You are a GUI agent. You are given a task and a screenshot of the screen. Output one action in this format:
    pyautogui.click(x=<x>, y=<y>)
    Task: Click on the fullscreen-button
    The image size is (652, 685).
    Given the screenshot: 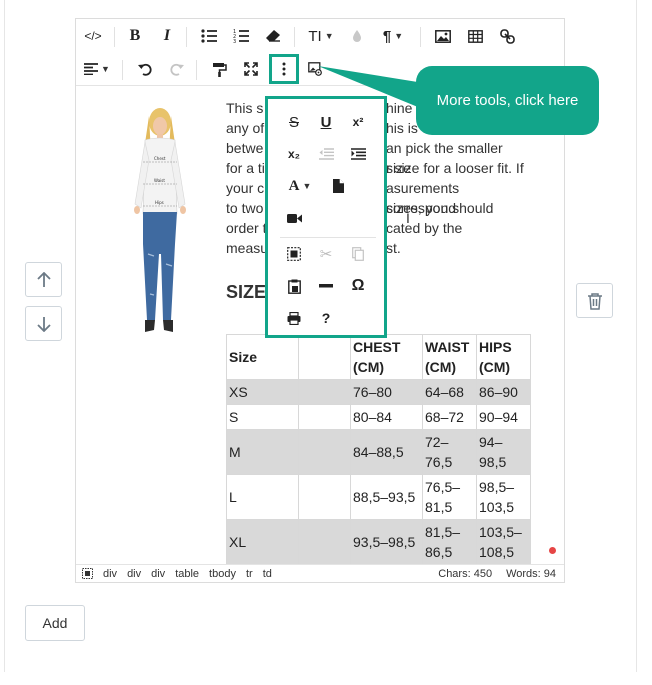 What is the action you would take?
    pyautogui.click(x=251, y=69)
    